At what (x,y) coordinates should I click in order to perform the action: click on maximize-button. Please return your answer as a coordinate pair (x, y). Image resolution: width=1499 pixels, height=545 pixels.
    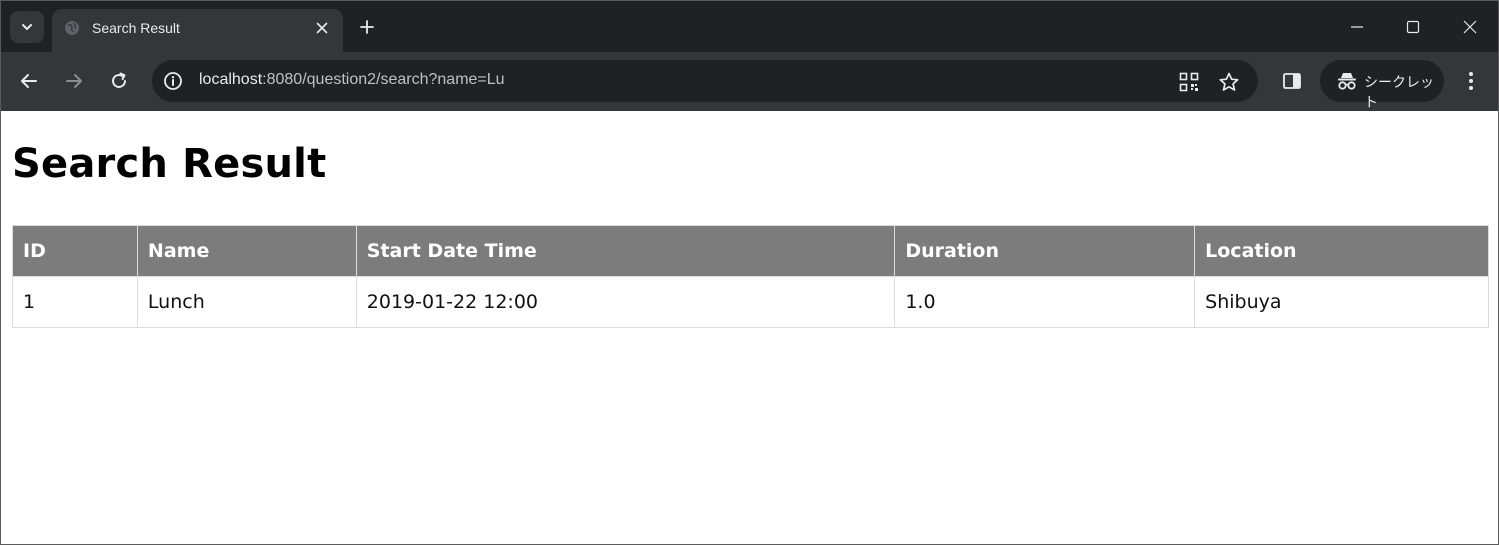
    Looking at the image, I should click on (1413, 27).